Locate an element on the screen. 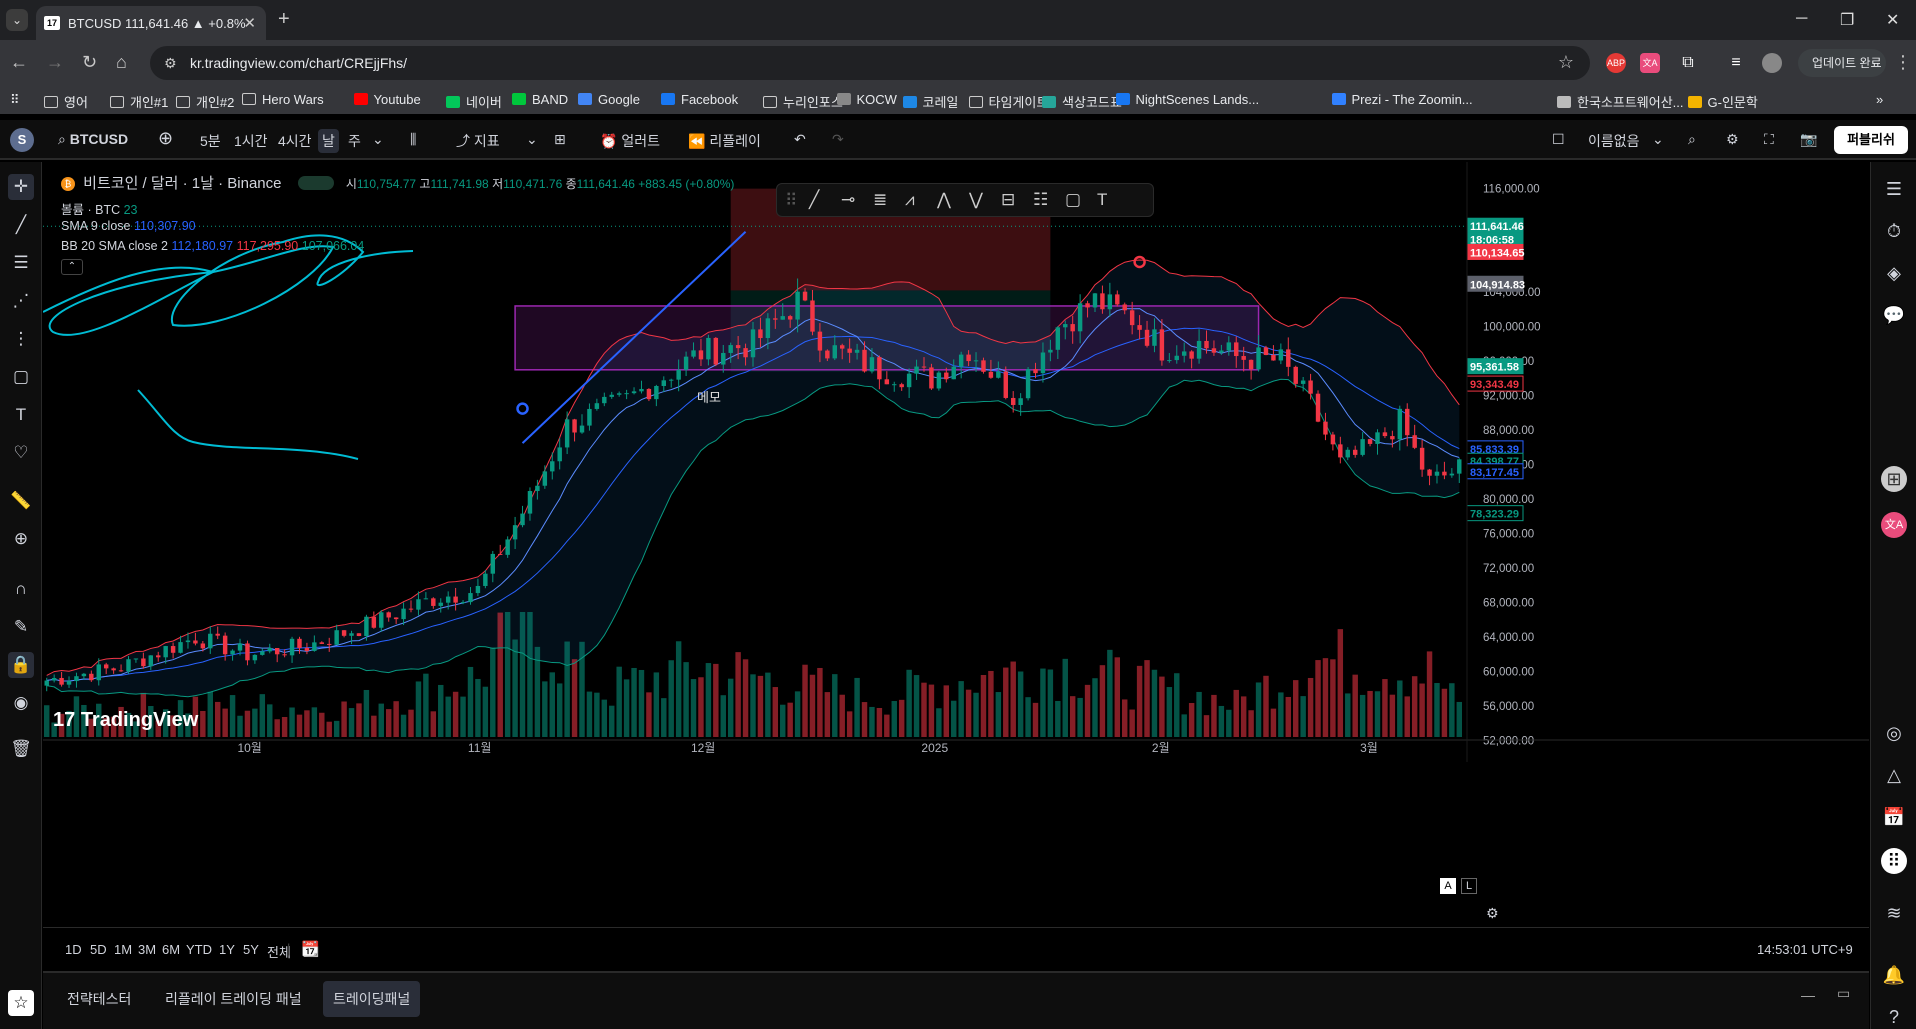 Image resolution: width=1916 pixels, height=1029 pixels. range-ytd: YTD is located at coordinates (199, 949).